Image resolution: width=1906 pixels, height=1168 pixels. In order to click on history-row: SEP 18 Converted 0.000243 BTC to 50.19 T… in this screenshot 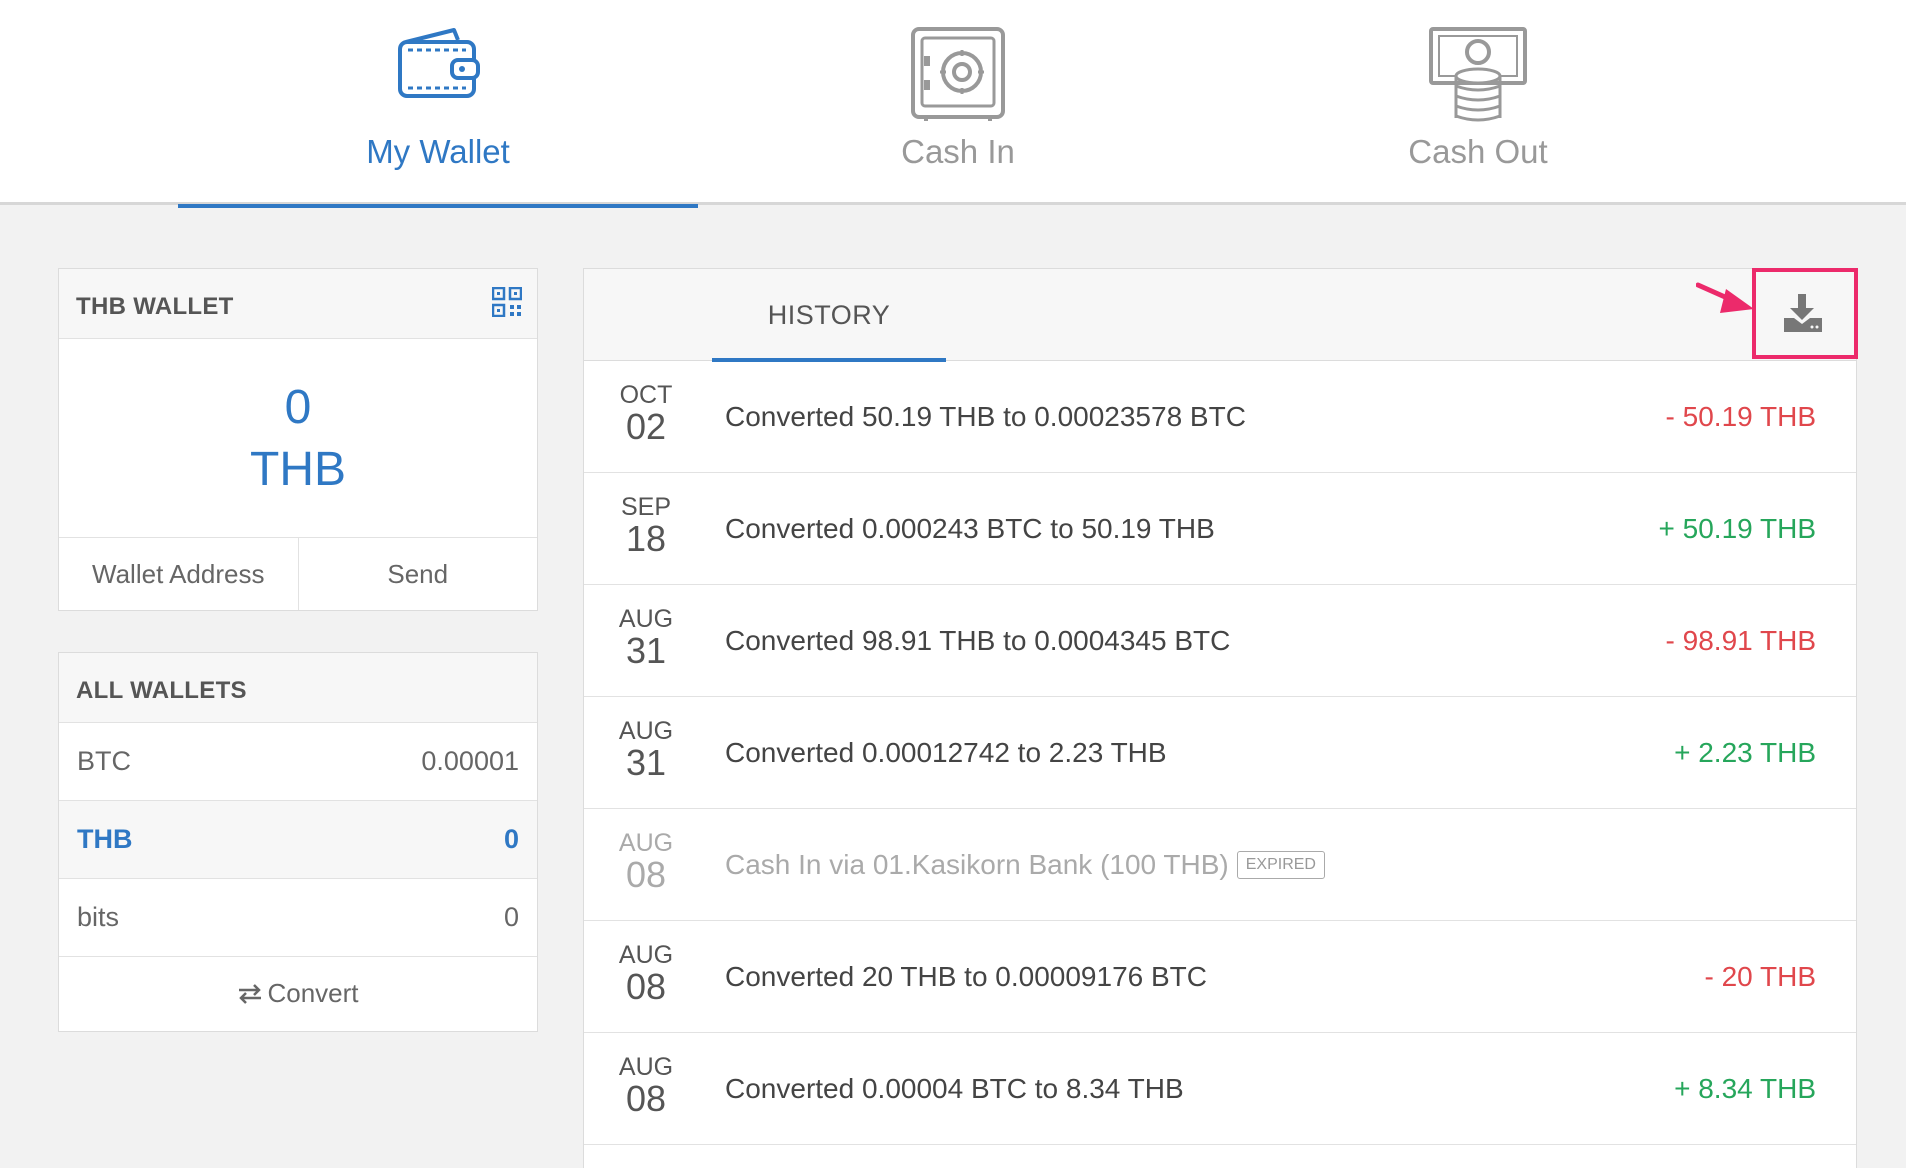, I will do `click(1220, 529)`.